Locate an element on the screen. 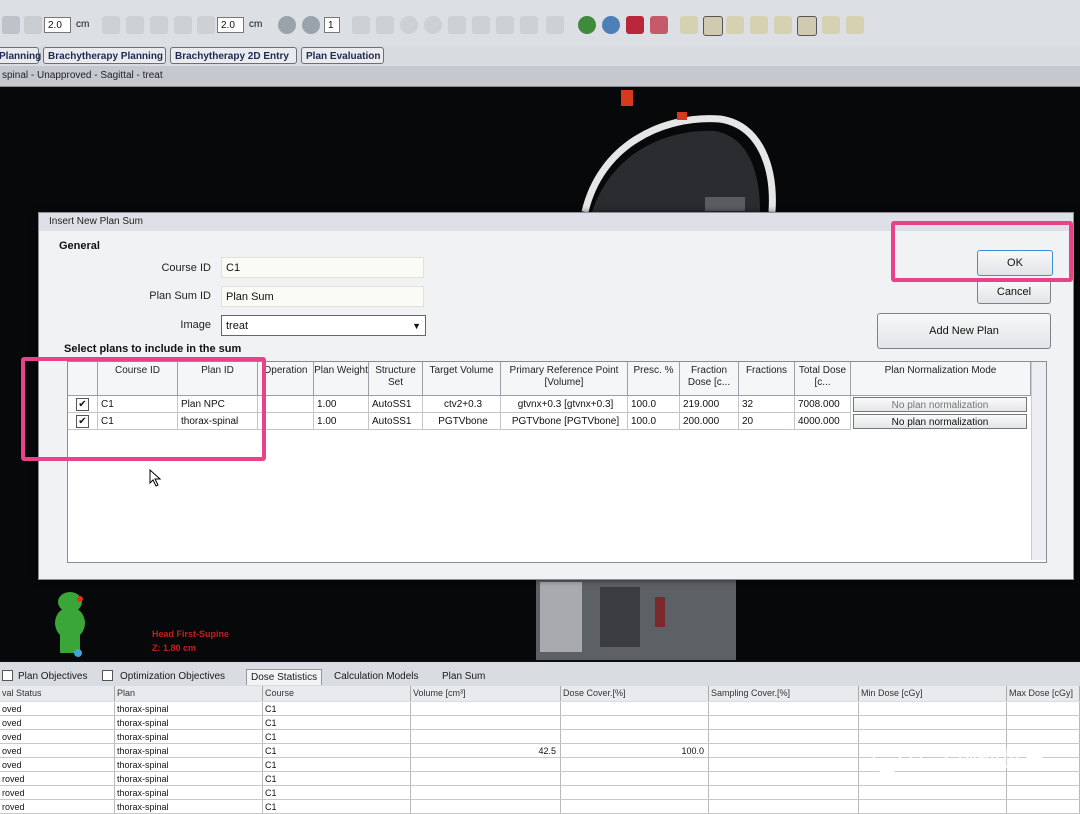 This screenshot has width=1080, height=814. tab-optimization-objectives: Optimization Objectives is located at coordinates (172, 676).